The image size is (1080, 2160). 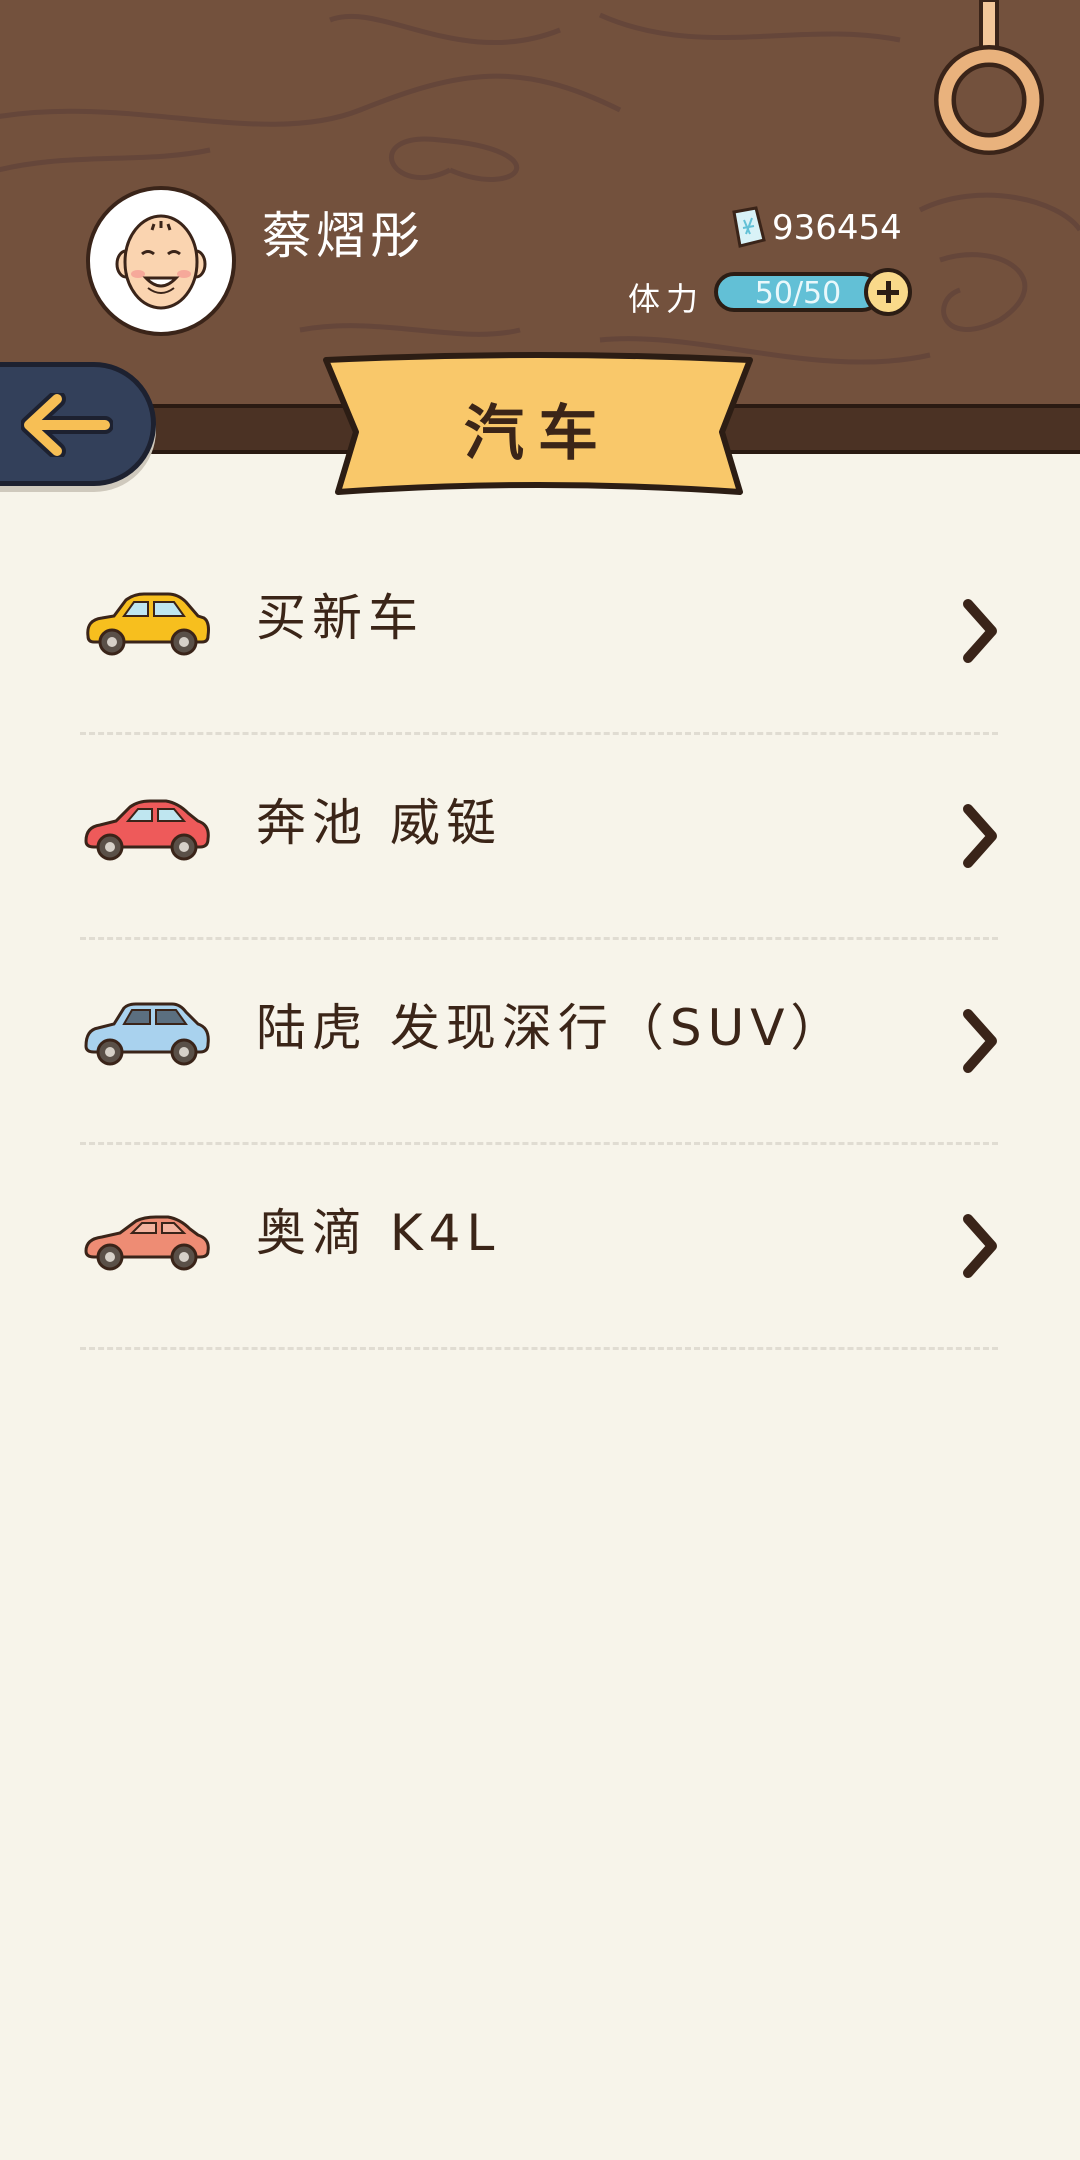 What do you see at coordinates (147, 830) in the screenshot?
I see `red-car-icon` at bounding box center [147, 830].